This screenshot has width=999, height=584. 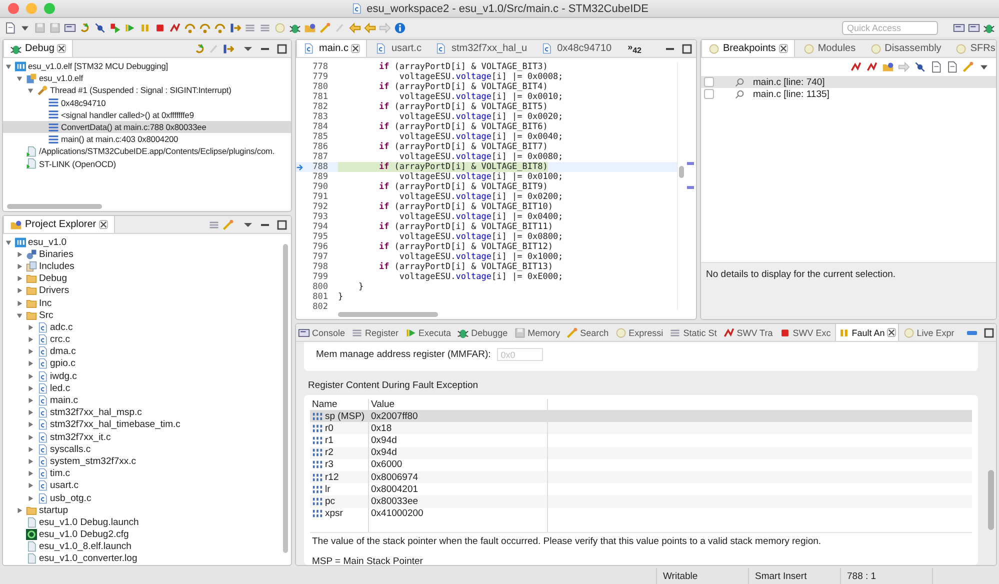 What do you see at coordinates (143, 388) in the screenshot?
I see `tree-item: led.c` at bounding box center [143, 388].